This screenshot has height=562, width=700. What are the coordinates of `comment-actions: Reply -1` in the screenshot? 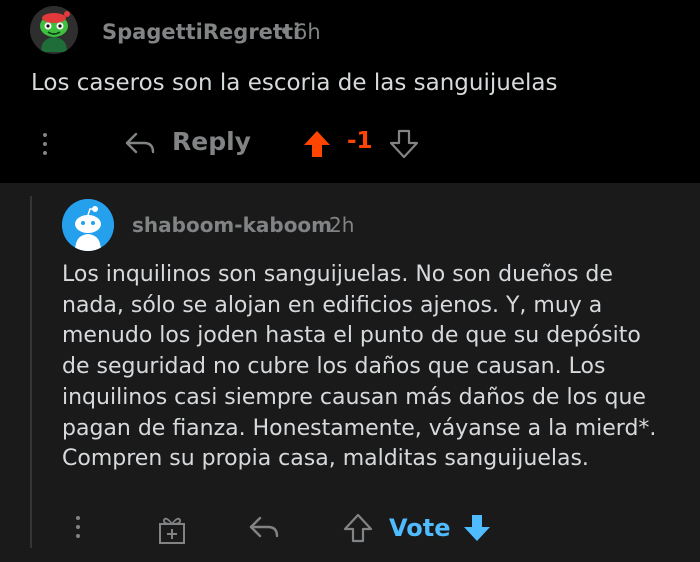 It's located at (350, 145).